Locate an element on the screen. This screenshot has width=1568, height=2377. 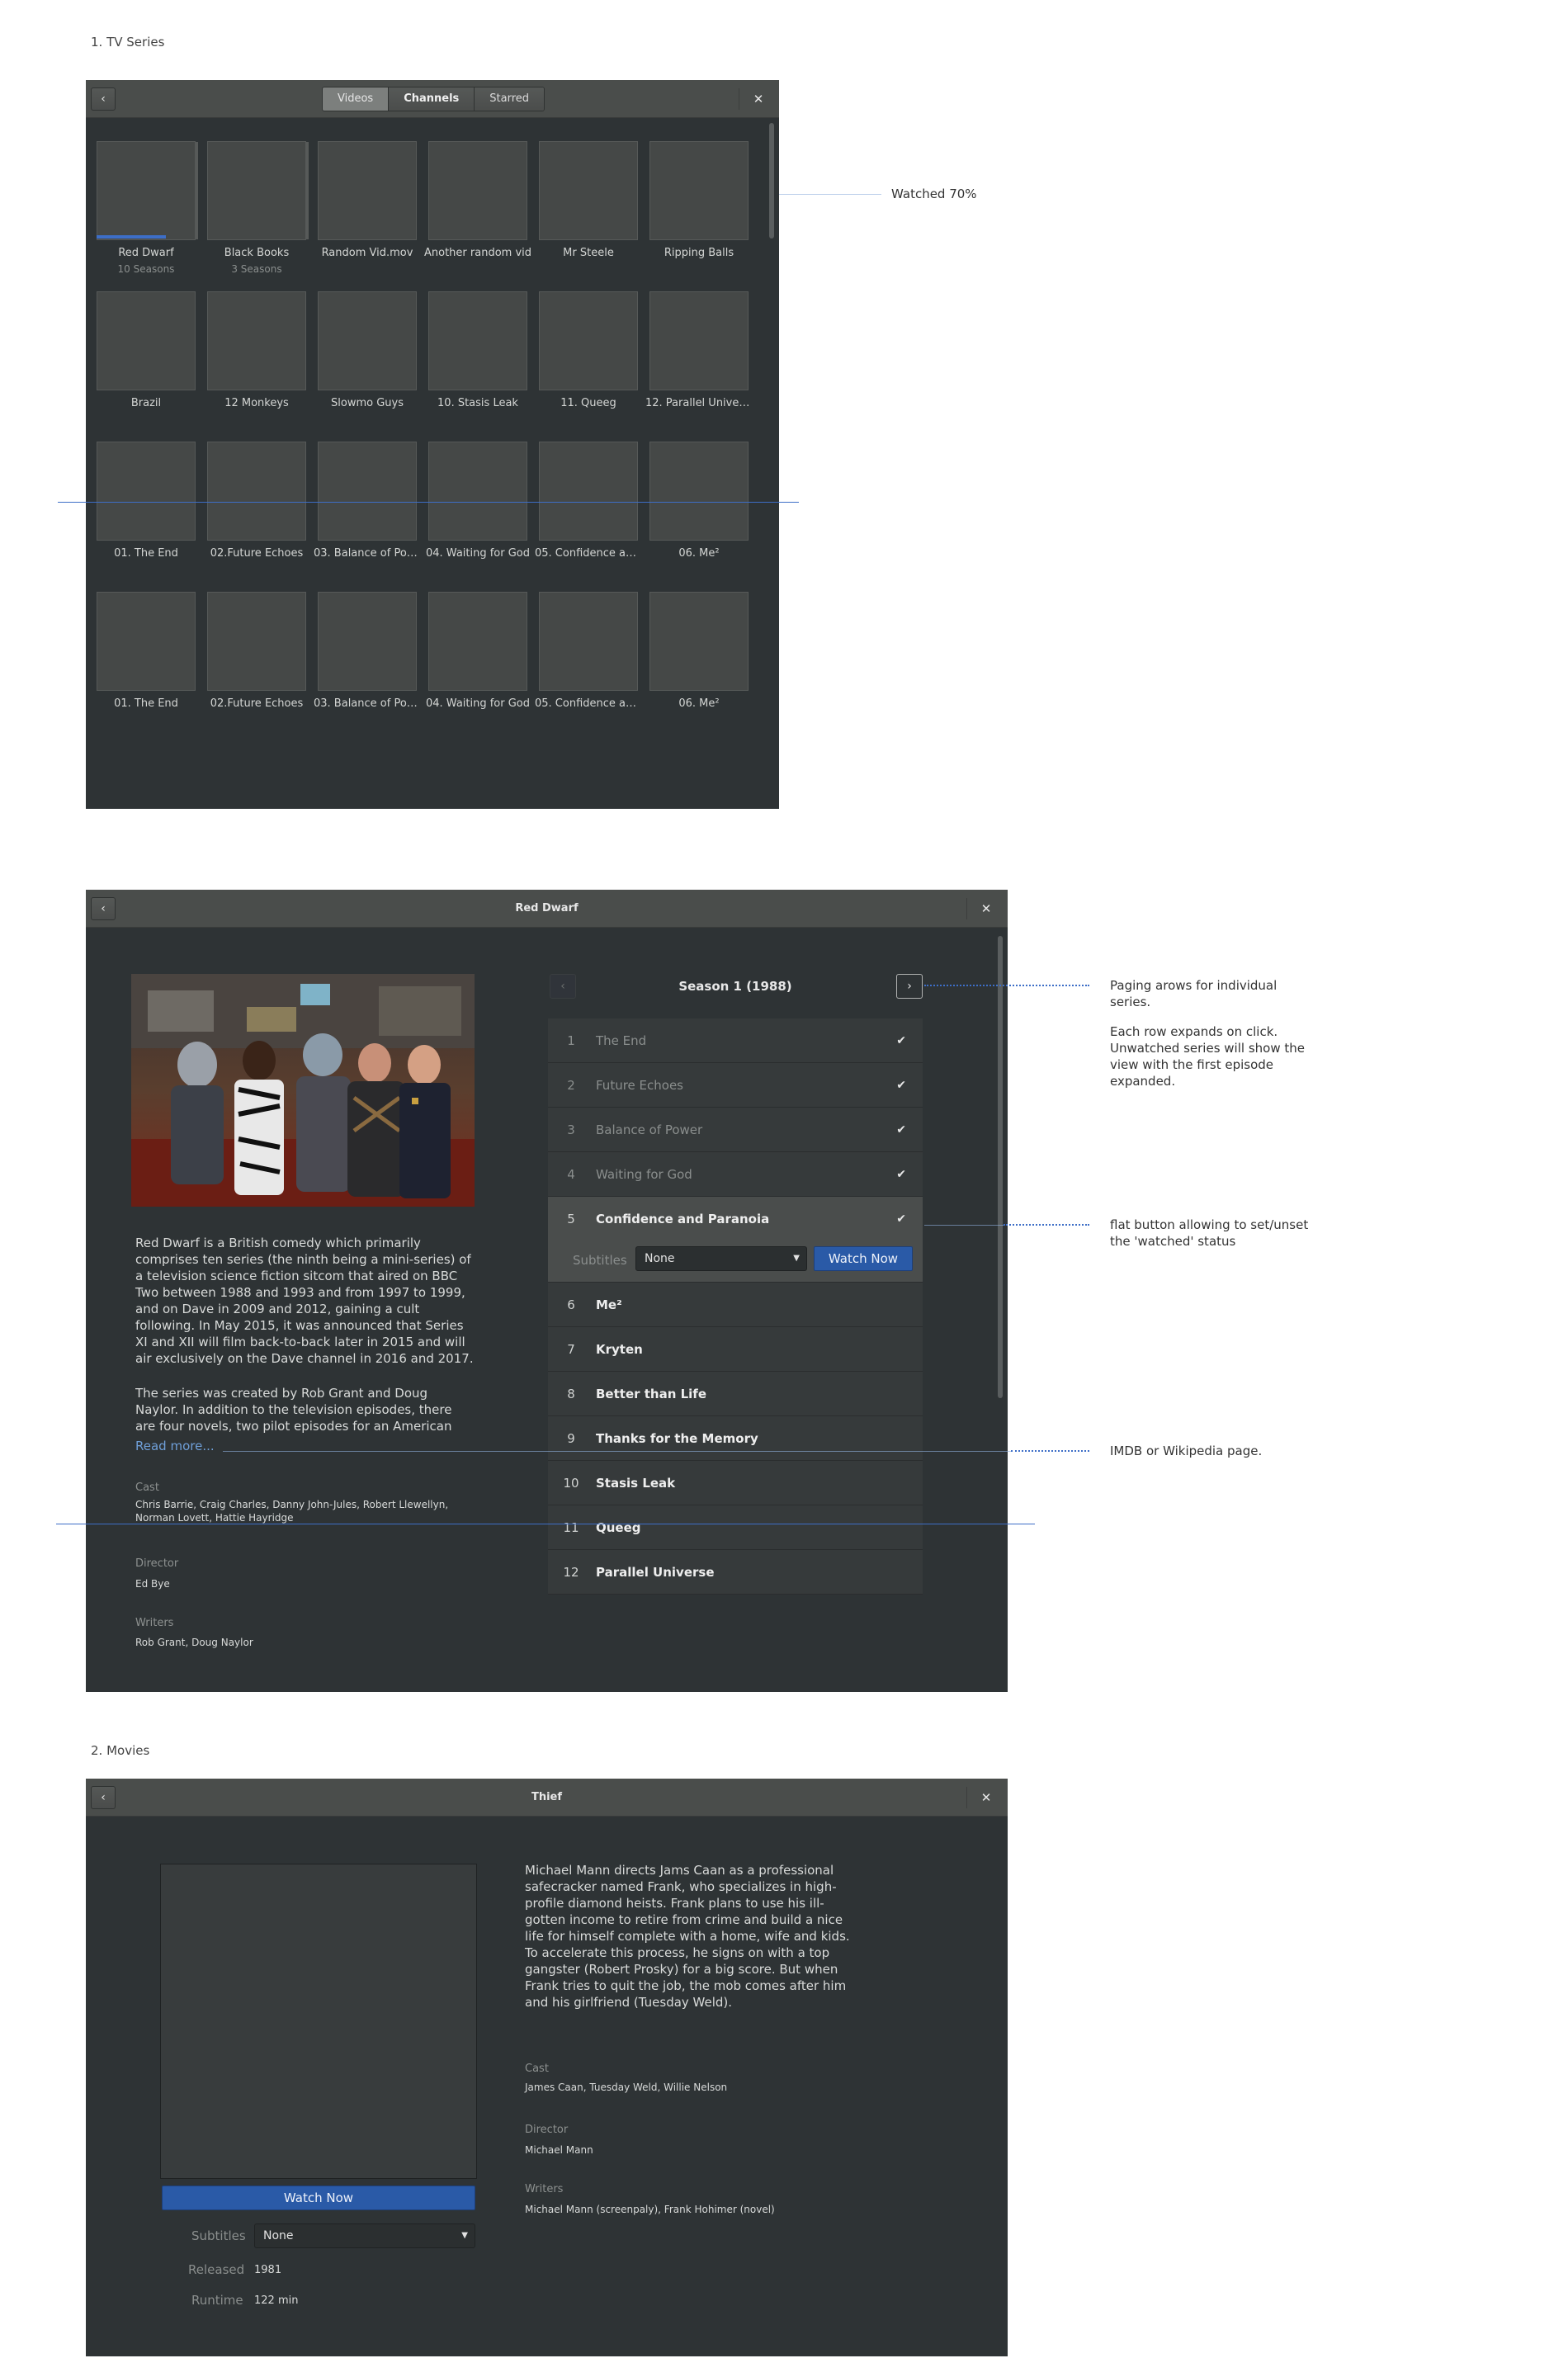
tab-videos: Videos is located at coordinates (356, 99).